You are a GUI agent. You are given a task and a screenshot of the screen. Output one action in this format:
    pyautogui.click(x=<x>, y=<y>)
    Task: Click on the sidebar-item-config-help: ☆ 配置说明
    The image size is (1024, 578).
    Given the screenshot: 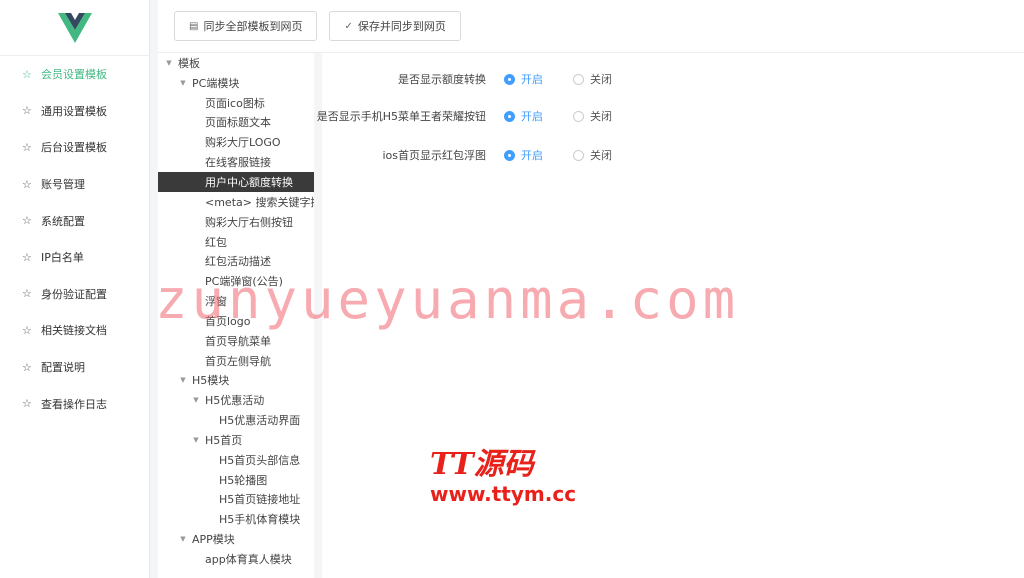 What is the action you would take?
    pyautogui.click(x=74, y=367)
    